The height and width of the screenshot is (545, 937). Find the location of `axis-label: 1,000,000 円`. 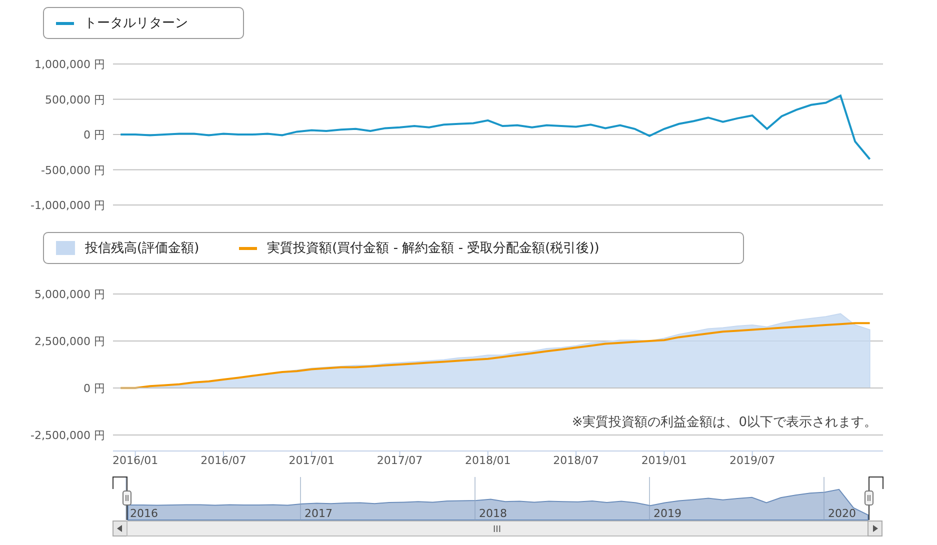

axis-label: 1,000,000 円 is located at coordinates (69, 64).